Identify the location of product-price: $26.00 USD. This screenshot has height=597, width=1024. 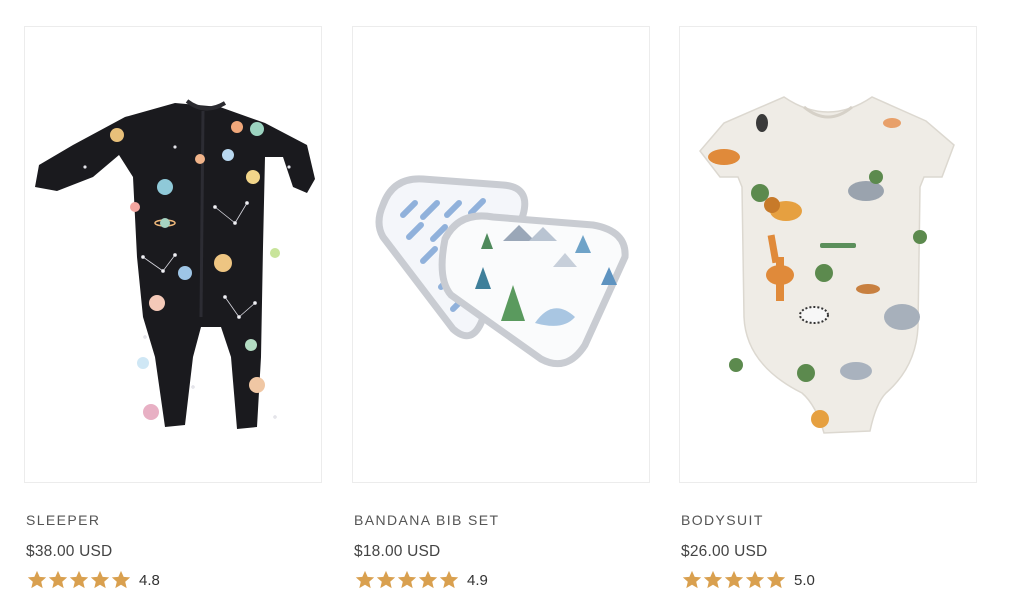
(724, 551).